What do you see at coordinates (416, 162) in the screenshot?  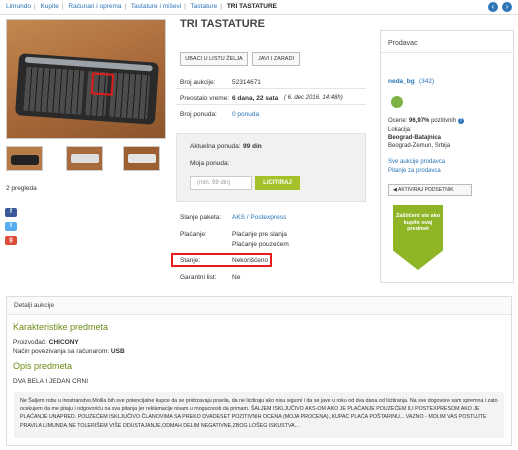 I see `seller-auctions-link: Sve aukcije prodavca` at bounding box center [416, 162].